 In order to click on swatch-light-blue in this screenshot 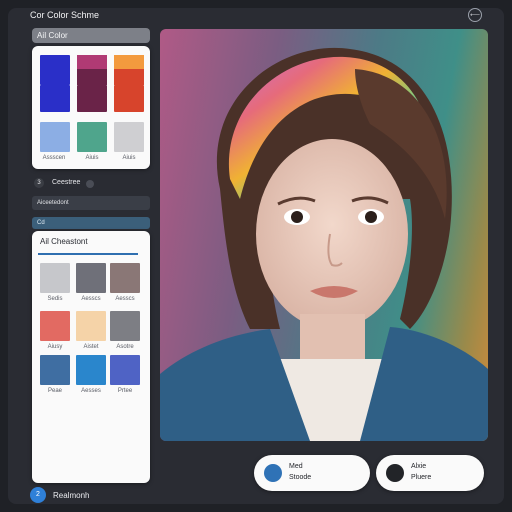, I will do `click(55, 137)`.